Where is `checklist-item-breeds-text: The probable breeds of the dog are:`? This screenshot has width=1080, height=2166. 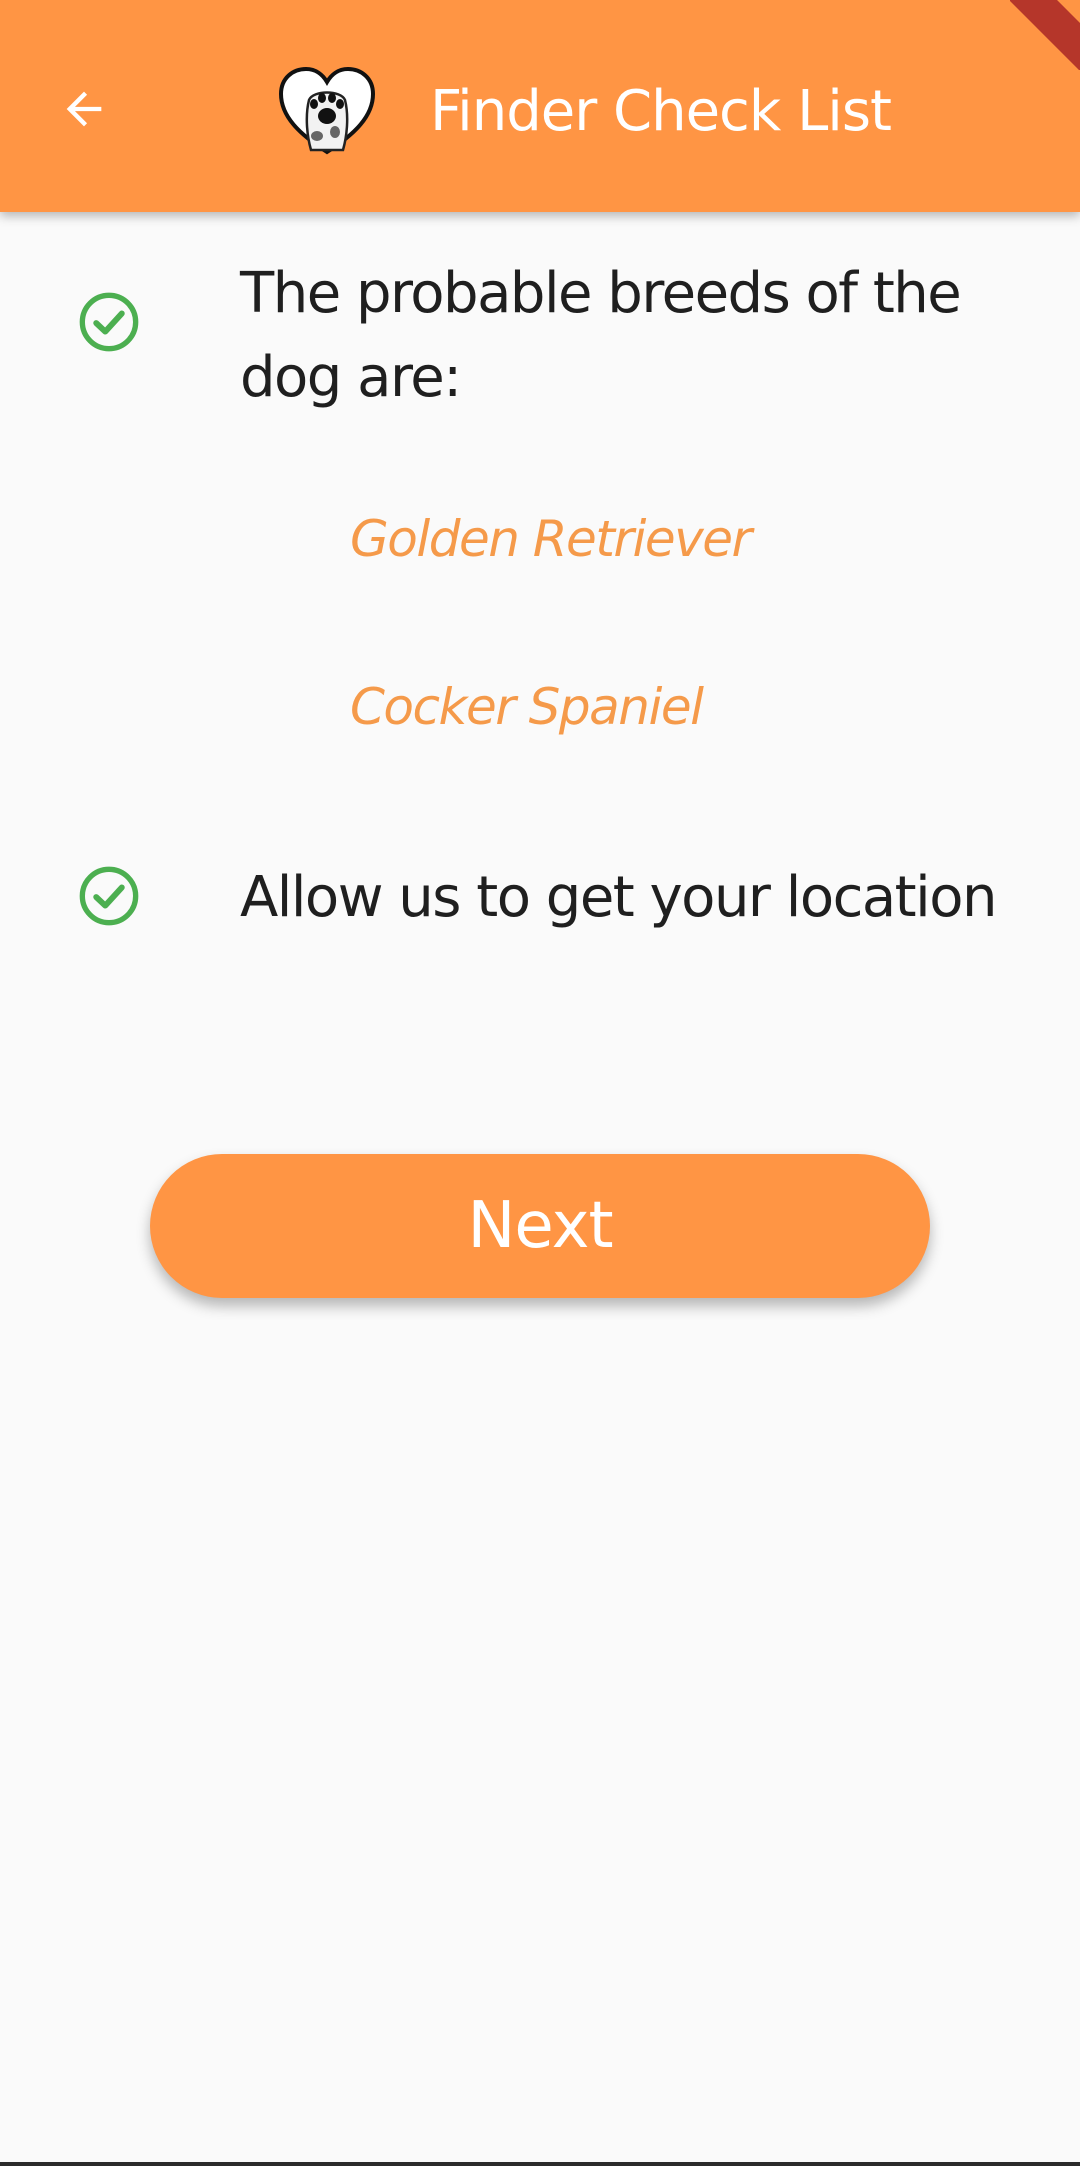
checklist-item-breeds-text: The probable breeds of the dog are: is located at coordinates (601, 335).